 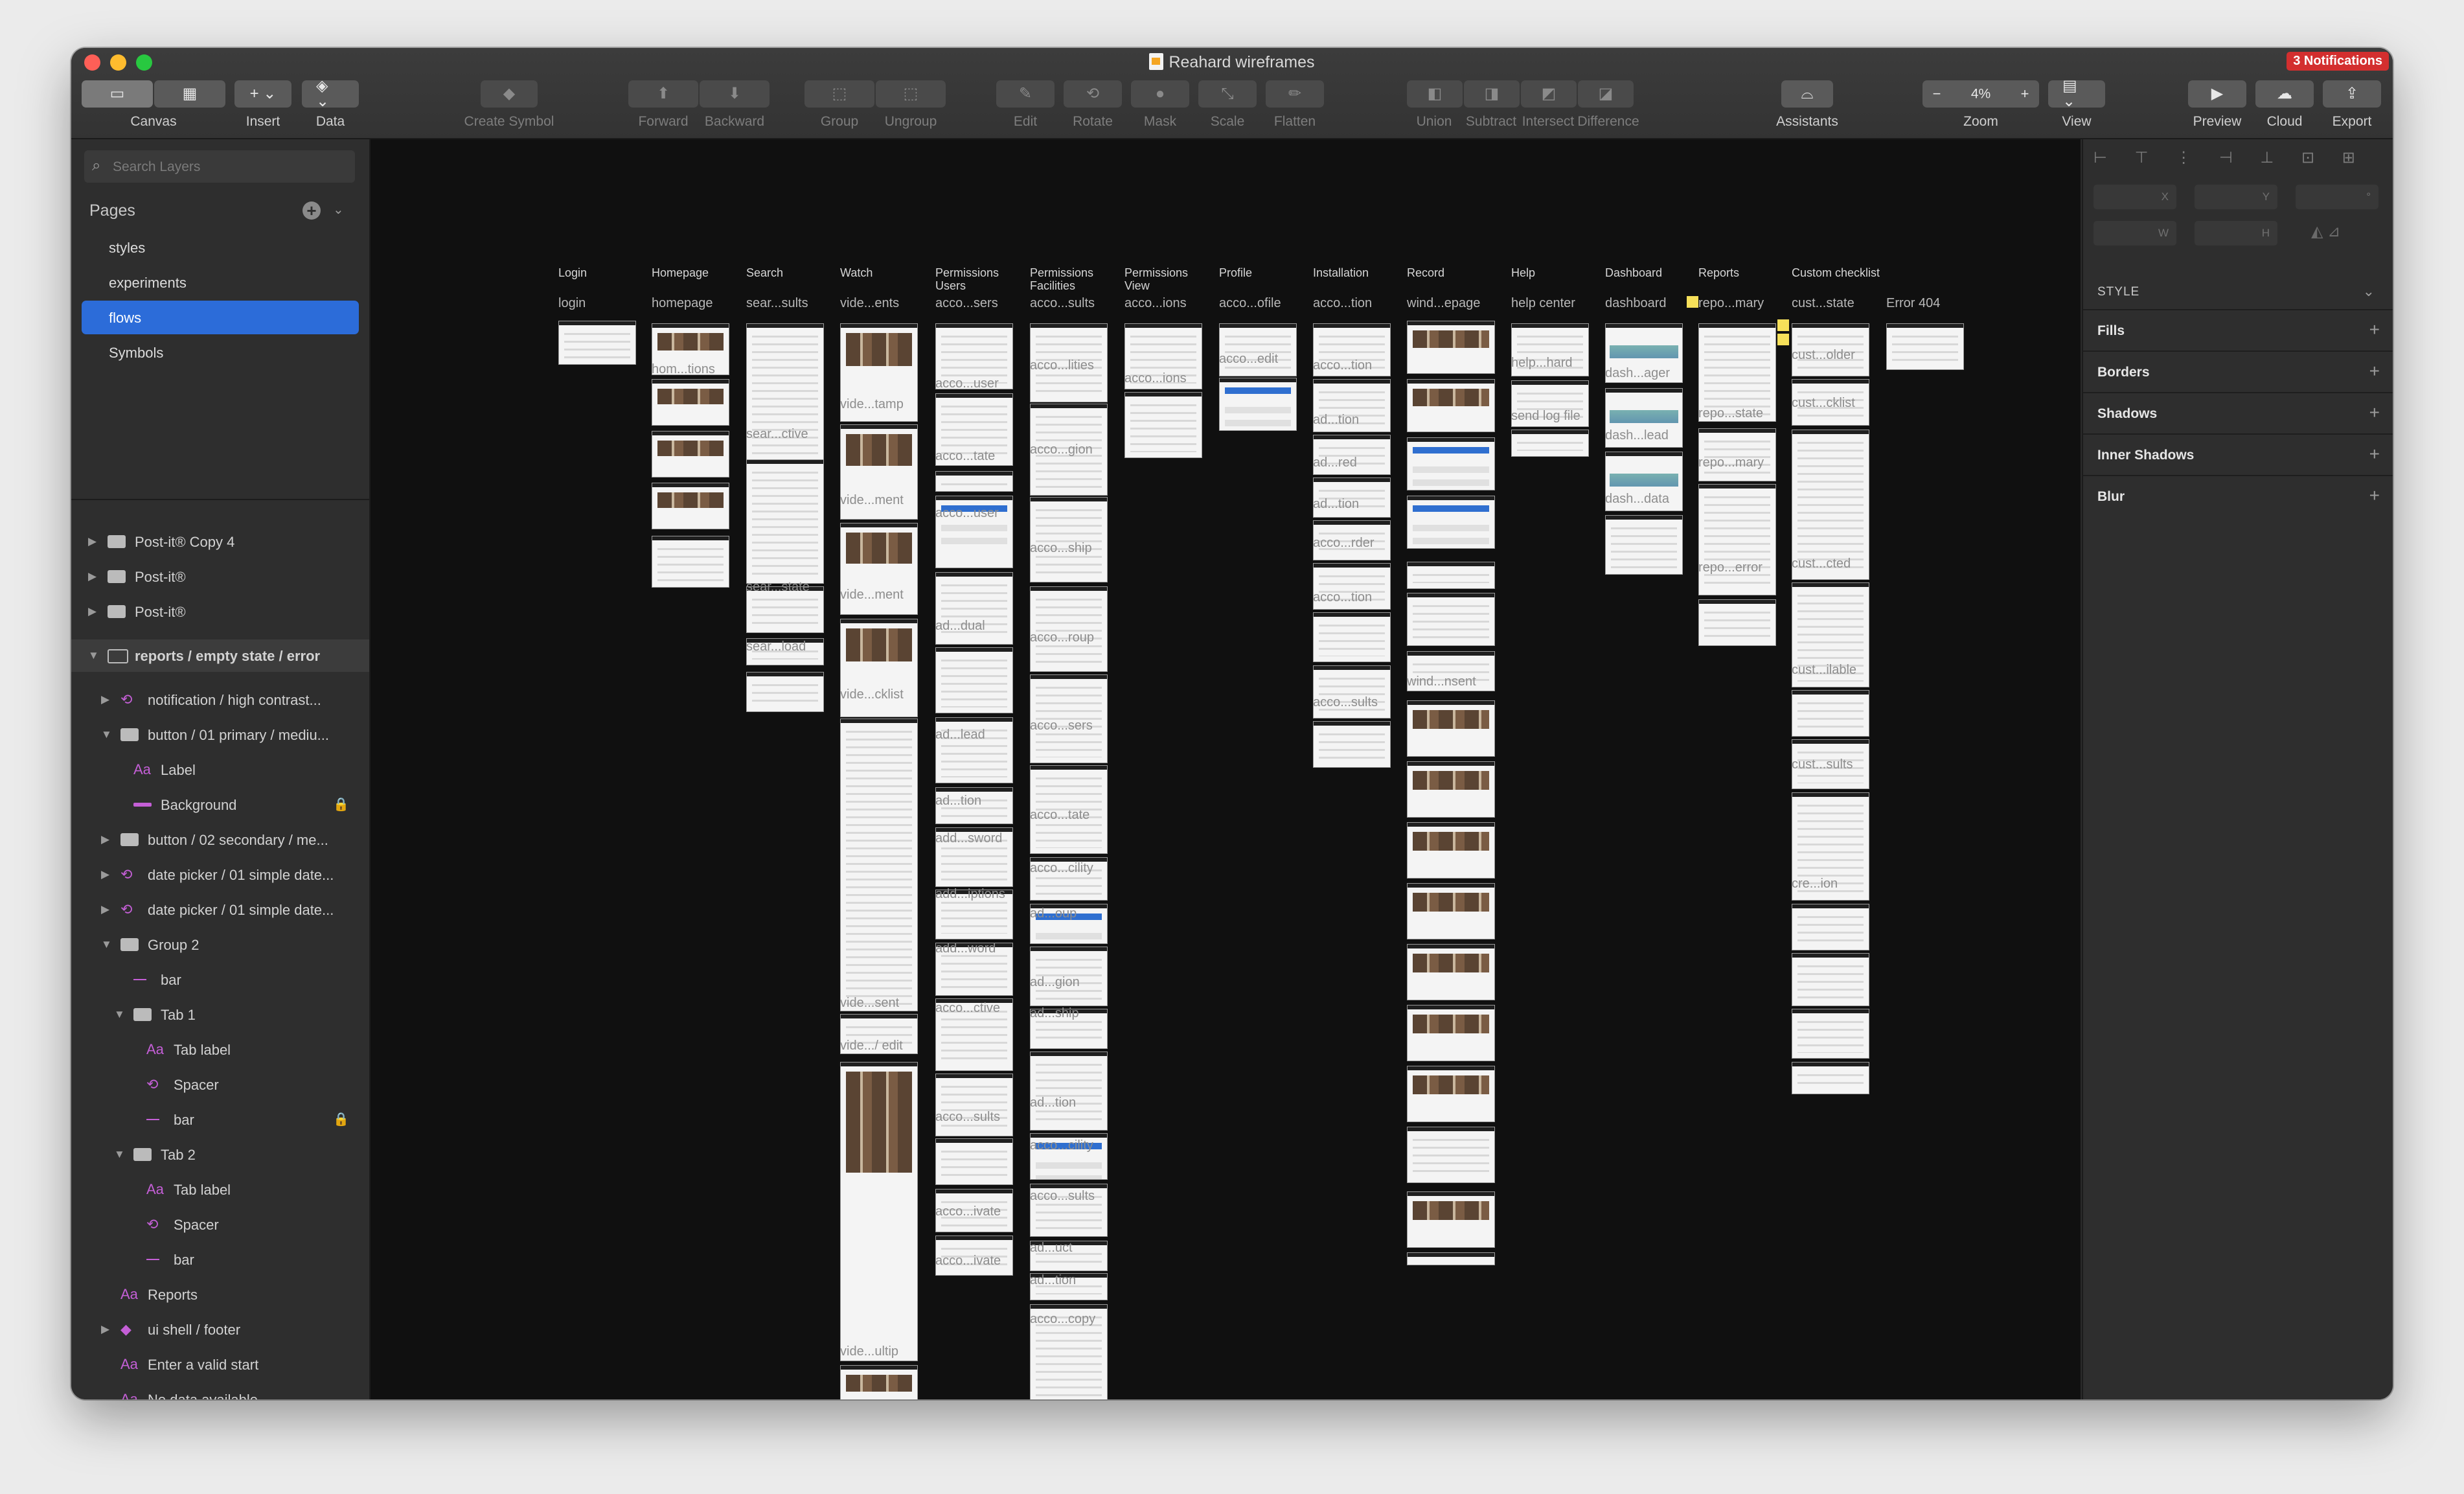 What do you see at coordinates (1160, 94) in the screenshot?
I see `mask-button: ●` at bounding box center [1160, 94].